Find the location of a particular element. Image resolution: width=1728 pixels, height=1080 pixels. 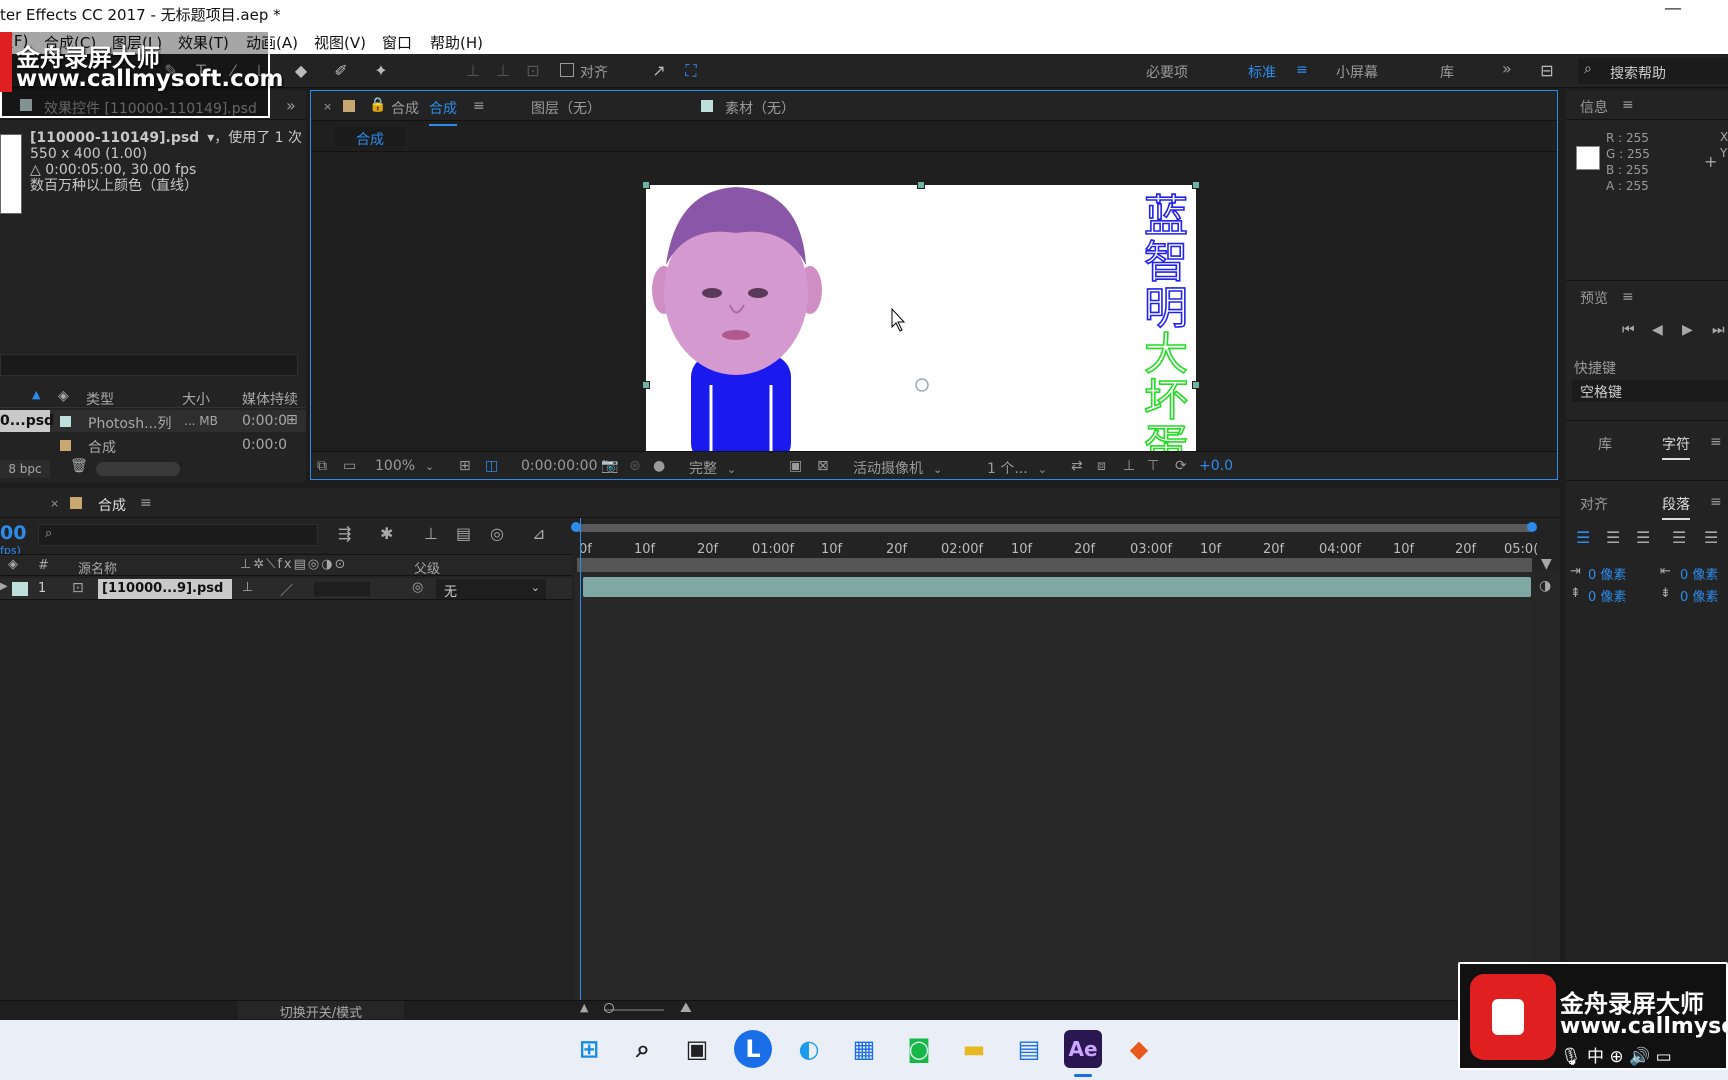

app-l-icon: L is located at coordinates (753, 1049).